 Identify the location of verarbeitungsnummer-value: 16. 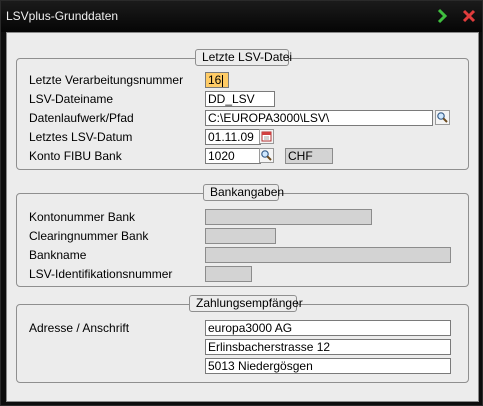
(215, 80).